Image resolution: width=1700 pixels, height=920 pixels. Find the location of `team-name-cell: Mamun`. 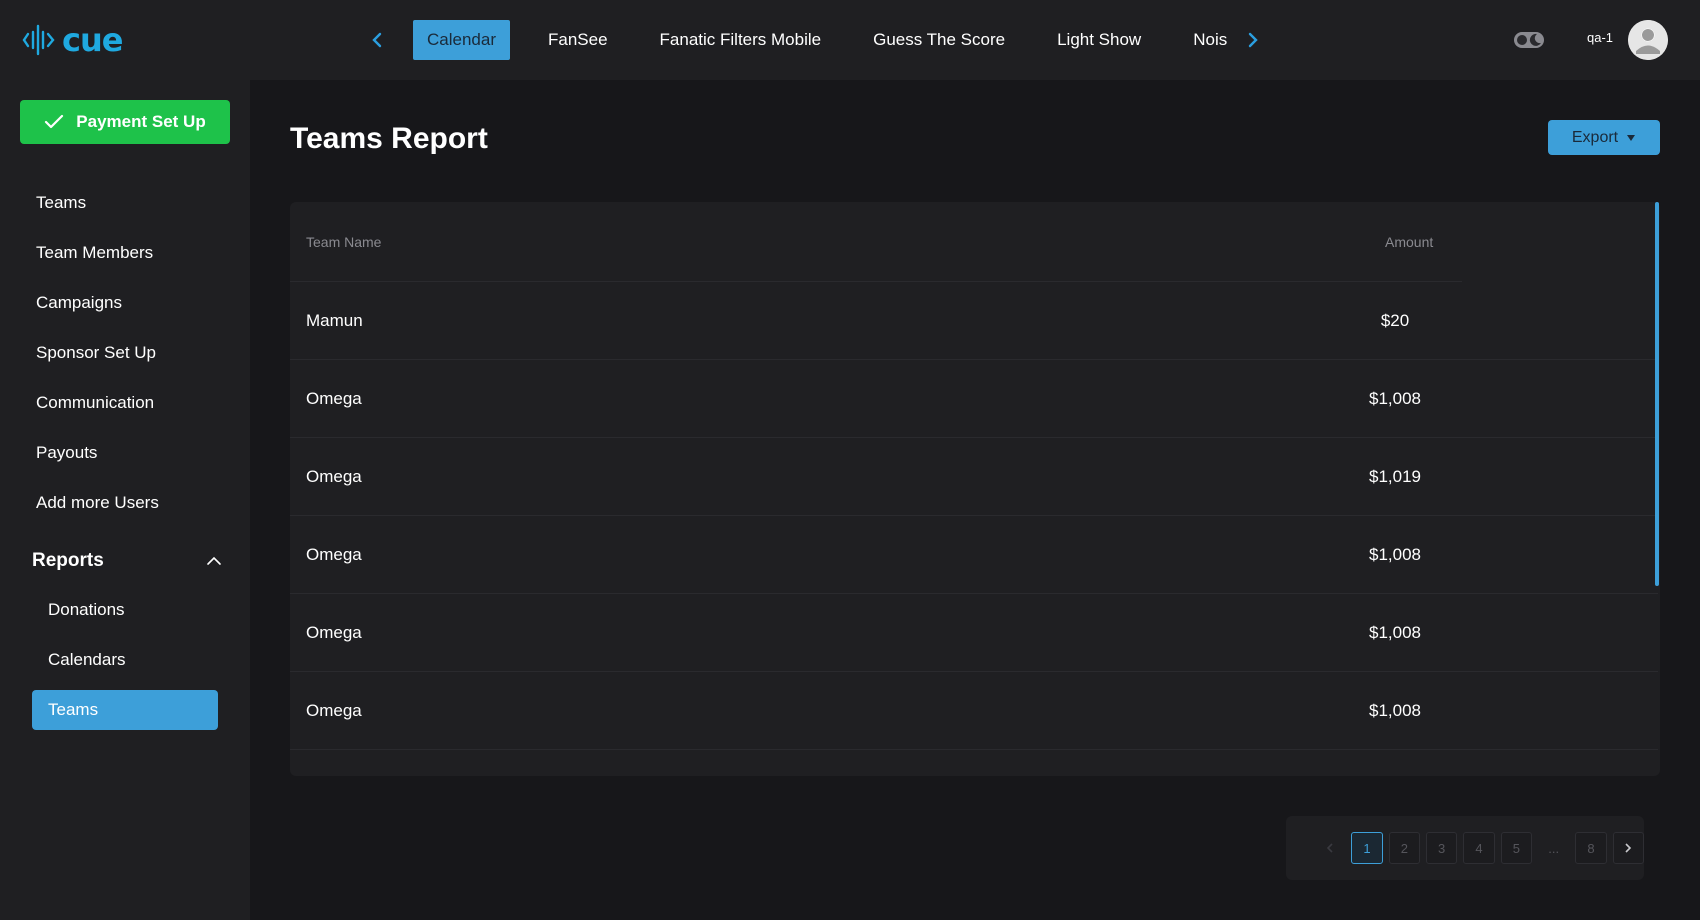

team-name-cell: Mamun is located at coordinates (334, 320).